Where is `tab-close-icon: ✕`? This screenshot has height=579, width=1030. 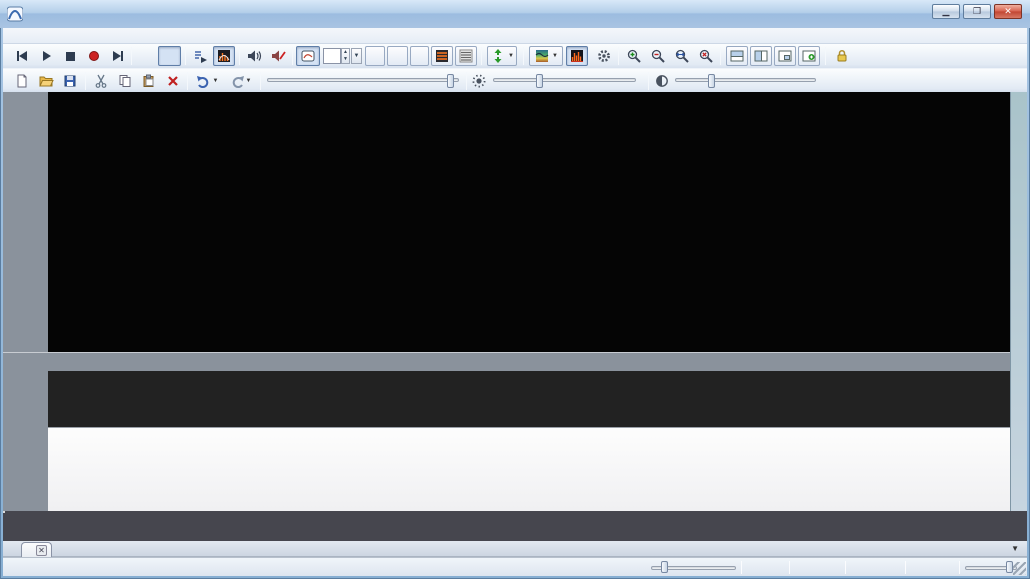
tab-close-icon: ✕ is located at coordinates (41, 550).